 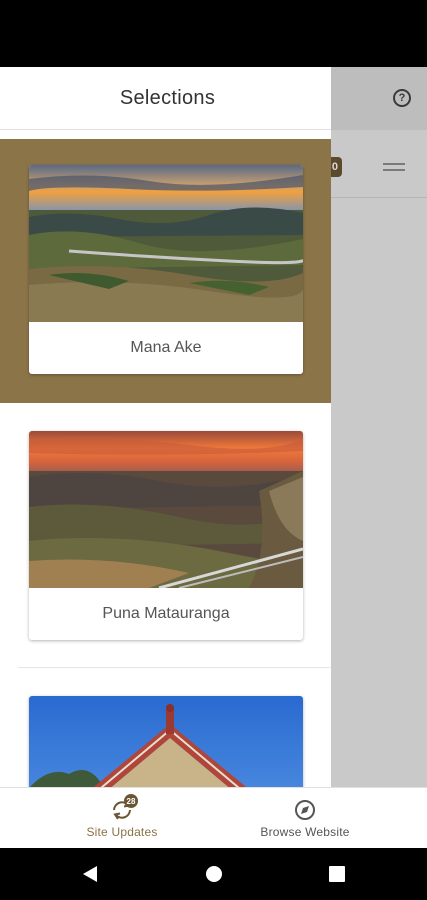 I want to click on menu-icon, so click(x=394, y=167).